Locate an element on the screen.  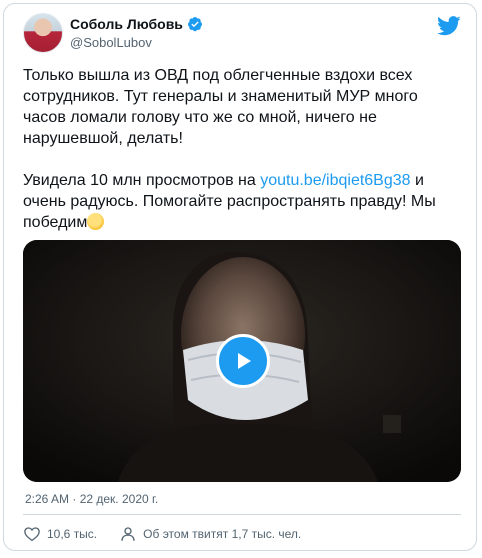
play-icon is located at coordinates (244, 361).